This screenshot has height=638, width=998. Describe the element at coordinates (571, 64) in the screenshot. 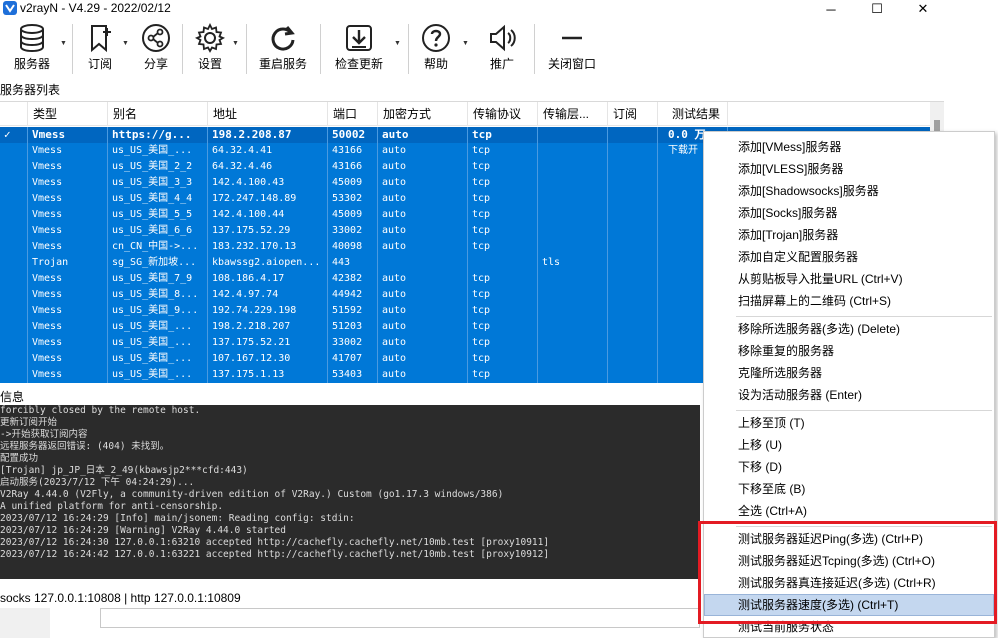

I see `close-window-label: 关闭窗口` at that location.